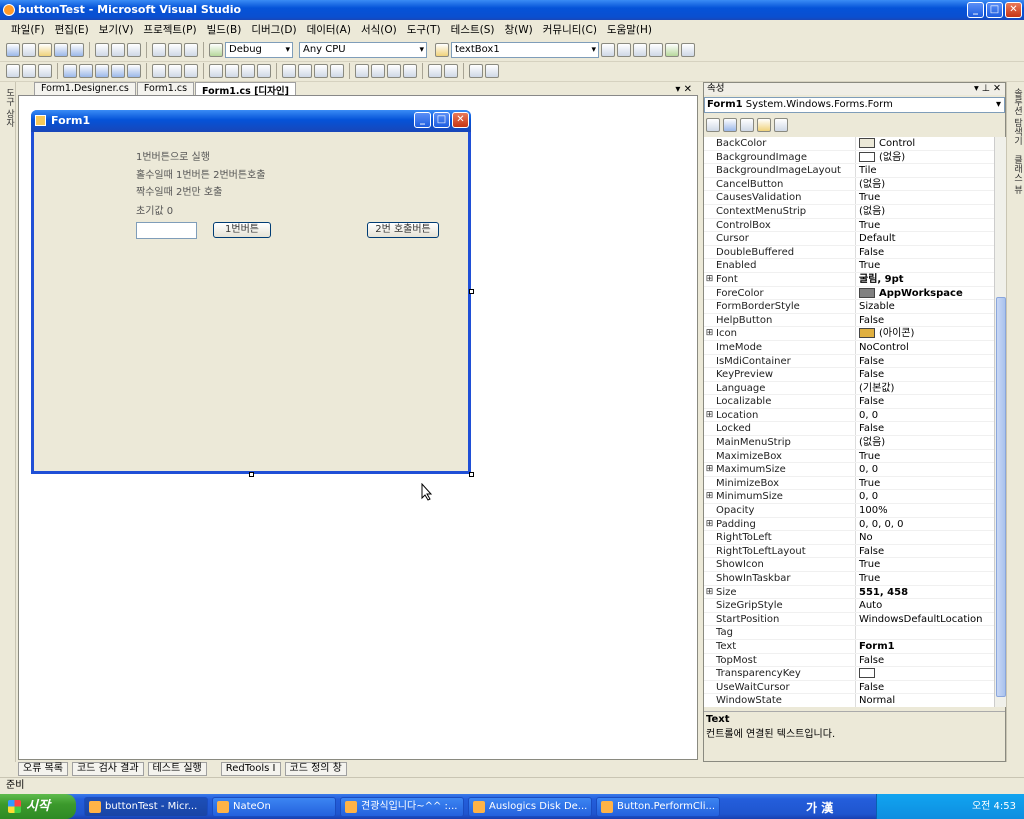  What do you see at coordinates (849, 144) in the screenshot?
I see `property-row: BackColor Control` at bounding box center [849, 144].